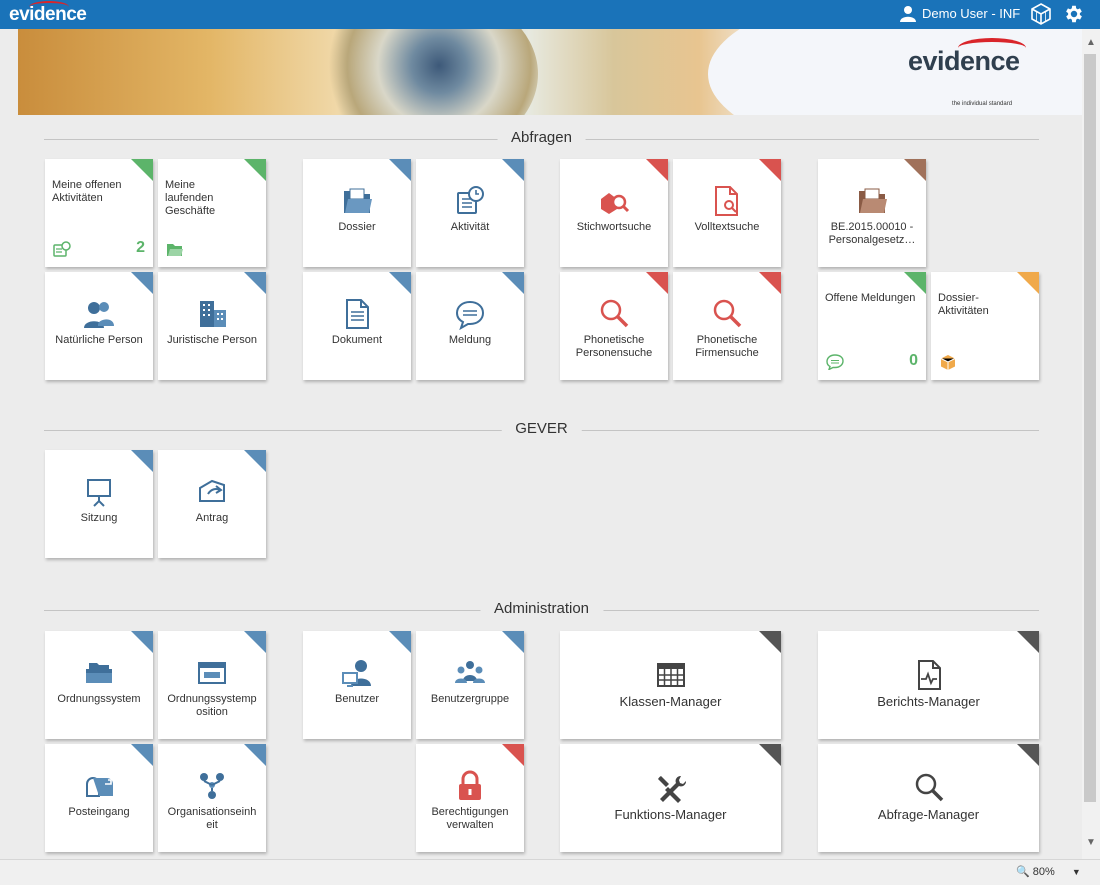 Image resolution: width=1100 pixels, height=885 pixels. Describe the element at coordinates (948, 362) in the screenshot. I see `box-icon` at that location.